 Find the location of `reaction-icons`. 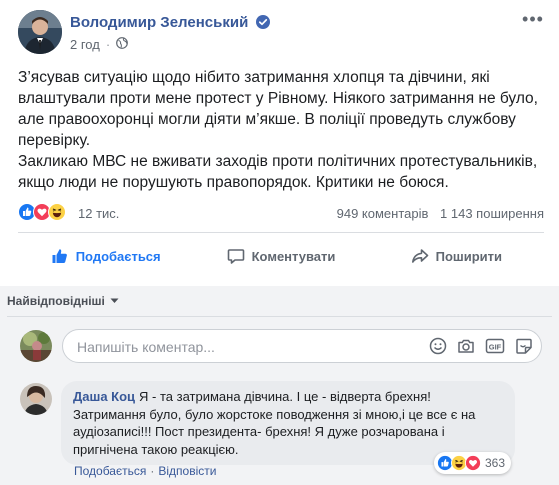

reaction-icons is located at coordinates (42, 212).